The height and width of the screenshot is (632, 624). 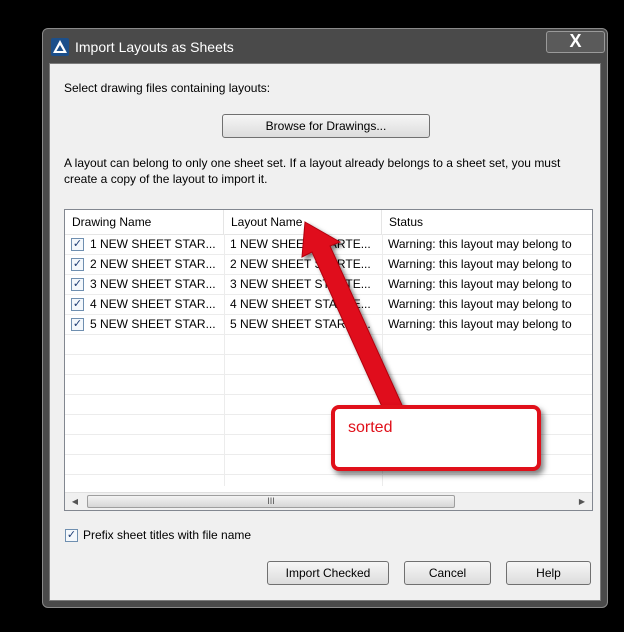 What do you see at coordinates (167, 88) in the screenshot?
I see `select-files-label: Select drawing files containing layouts:` at bounding box center [167, 88].